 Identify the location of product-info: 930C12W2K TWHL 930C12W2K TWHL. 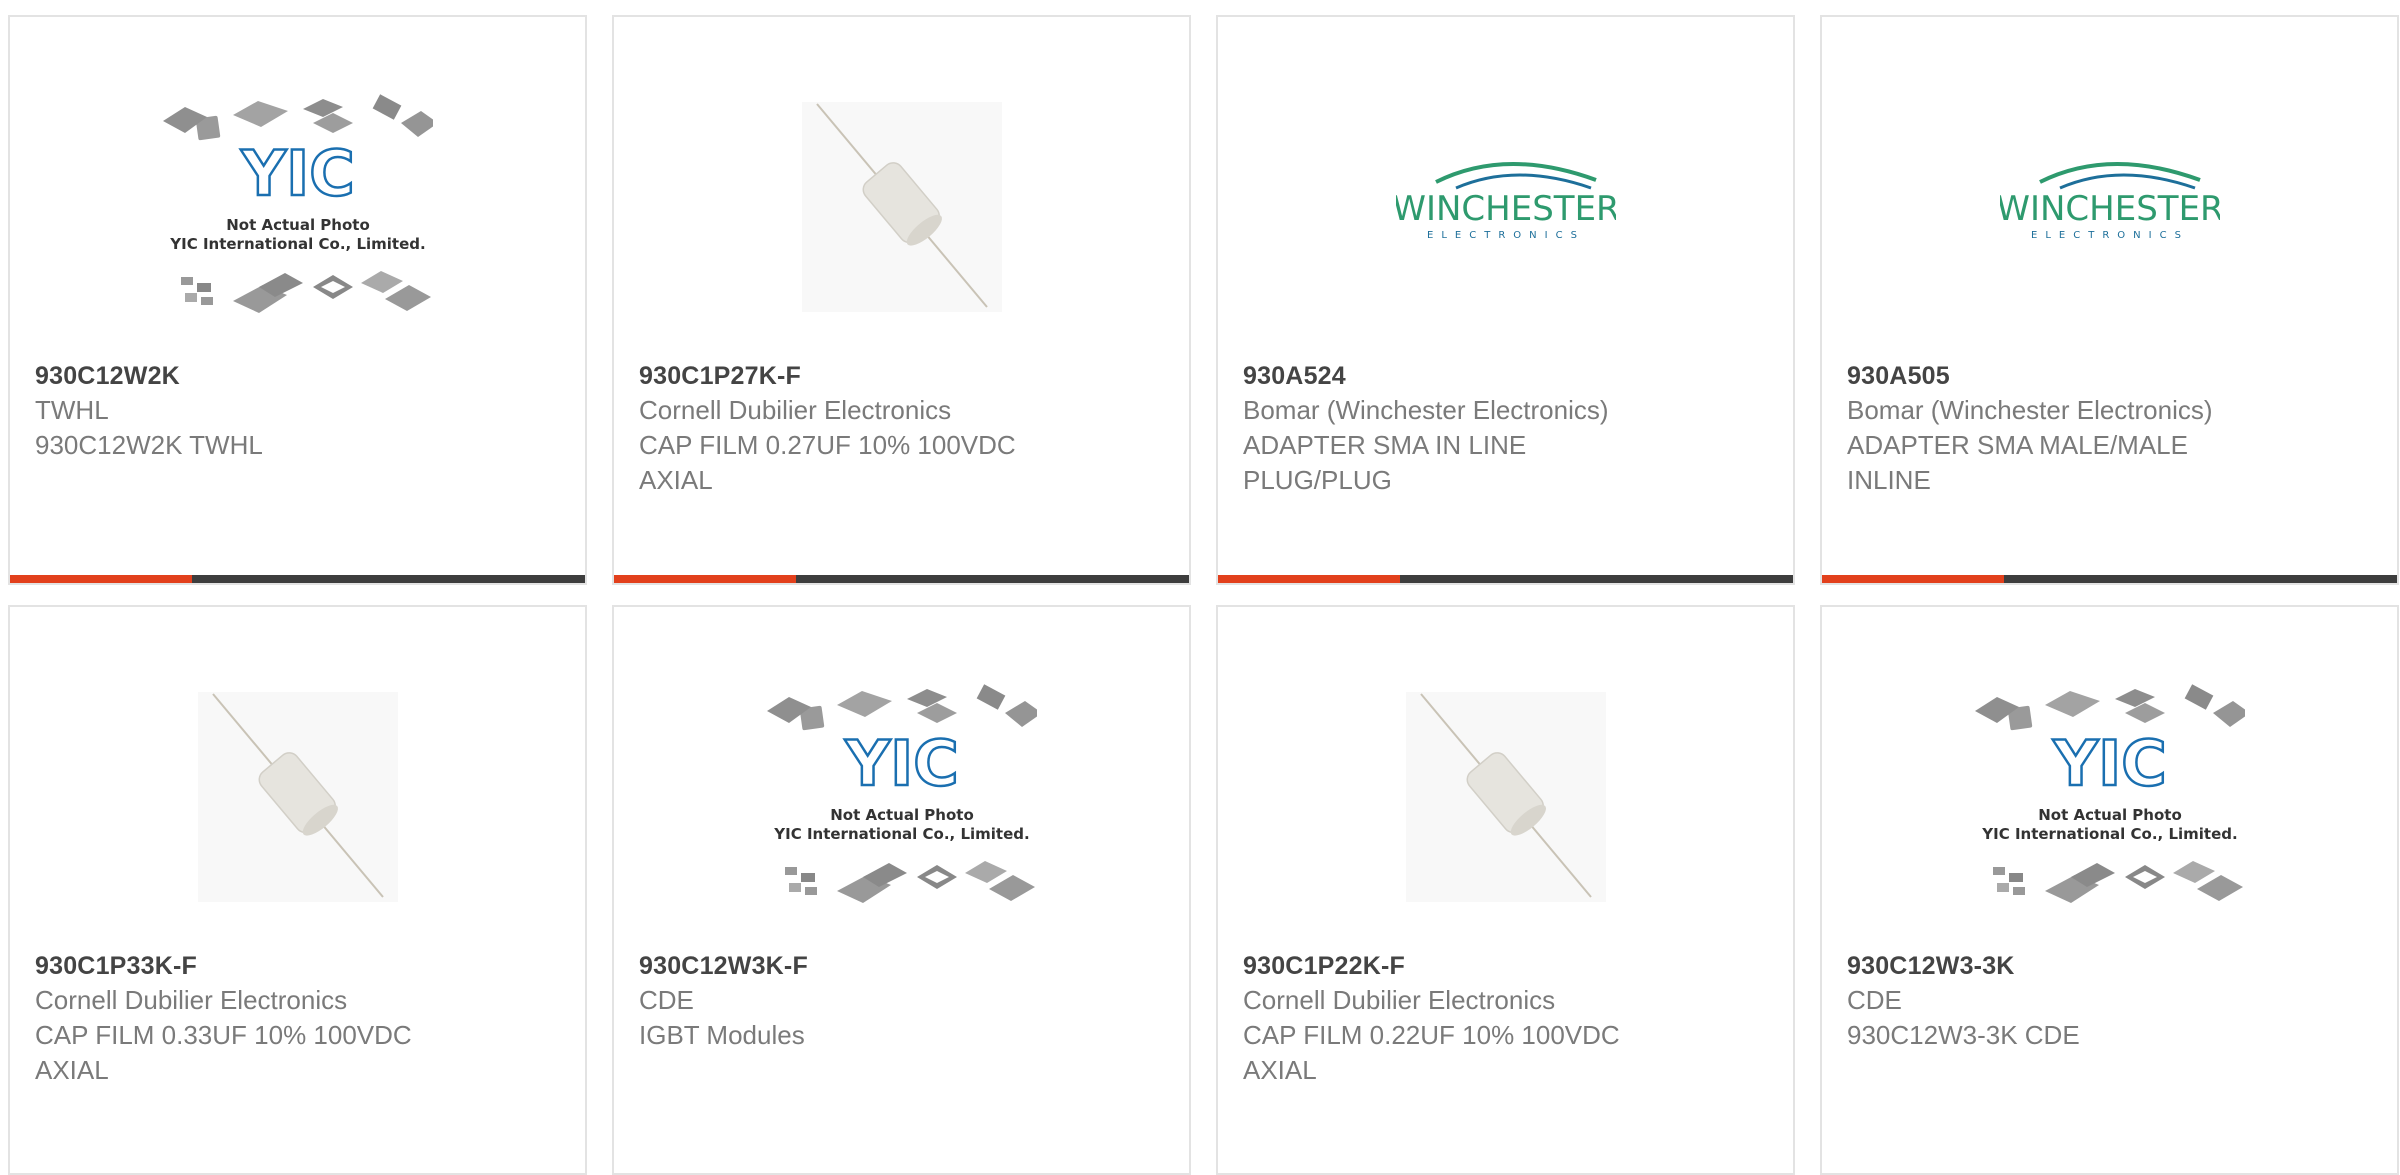
(300, 411).